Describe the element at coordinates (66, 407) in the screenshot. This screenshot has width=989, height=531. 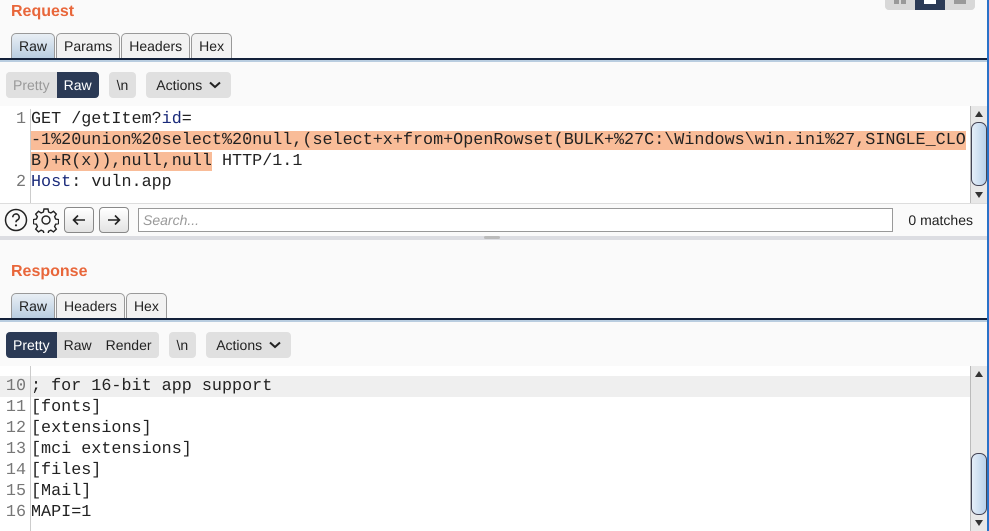
I see `code-line: [fonts]` at that location.